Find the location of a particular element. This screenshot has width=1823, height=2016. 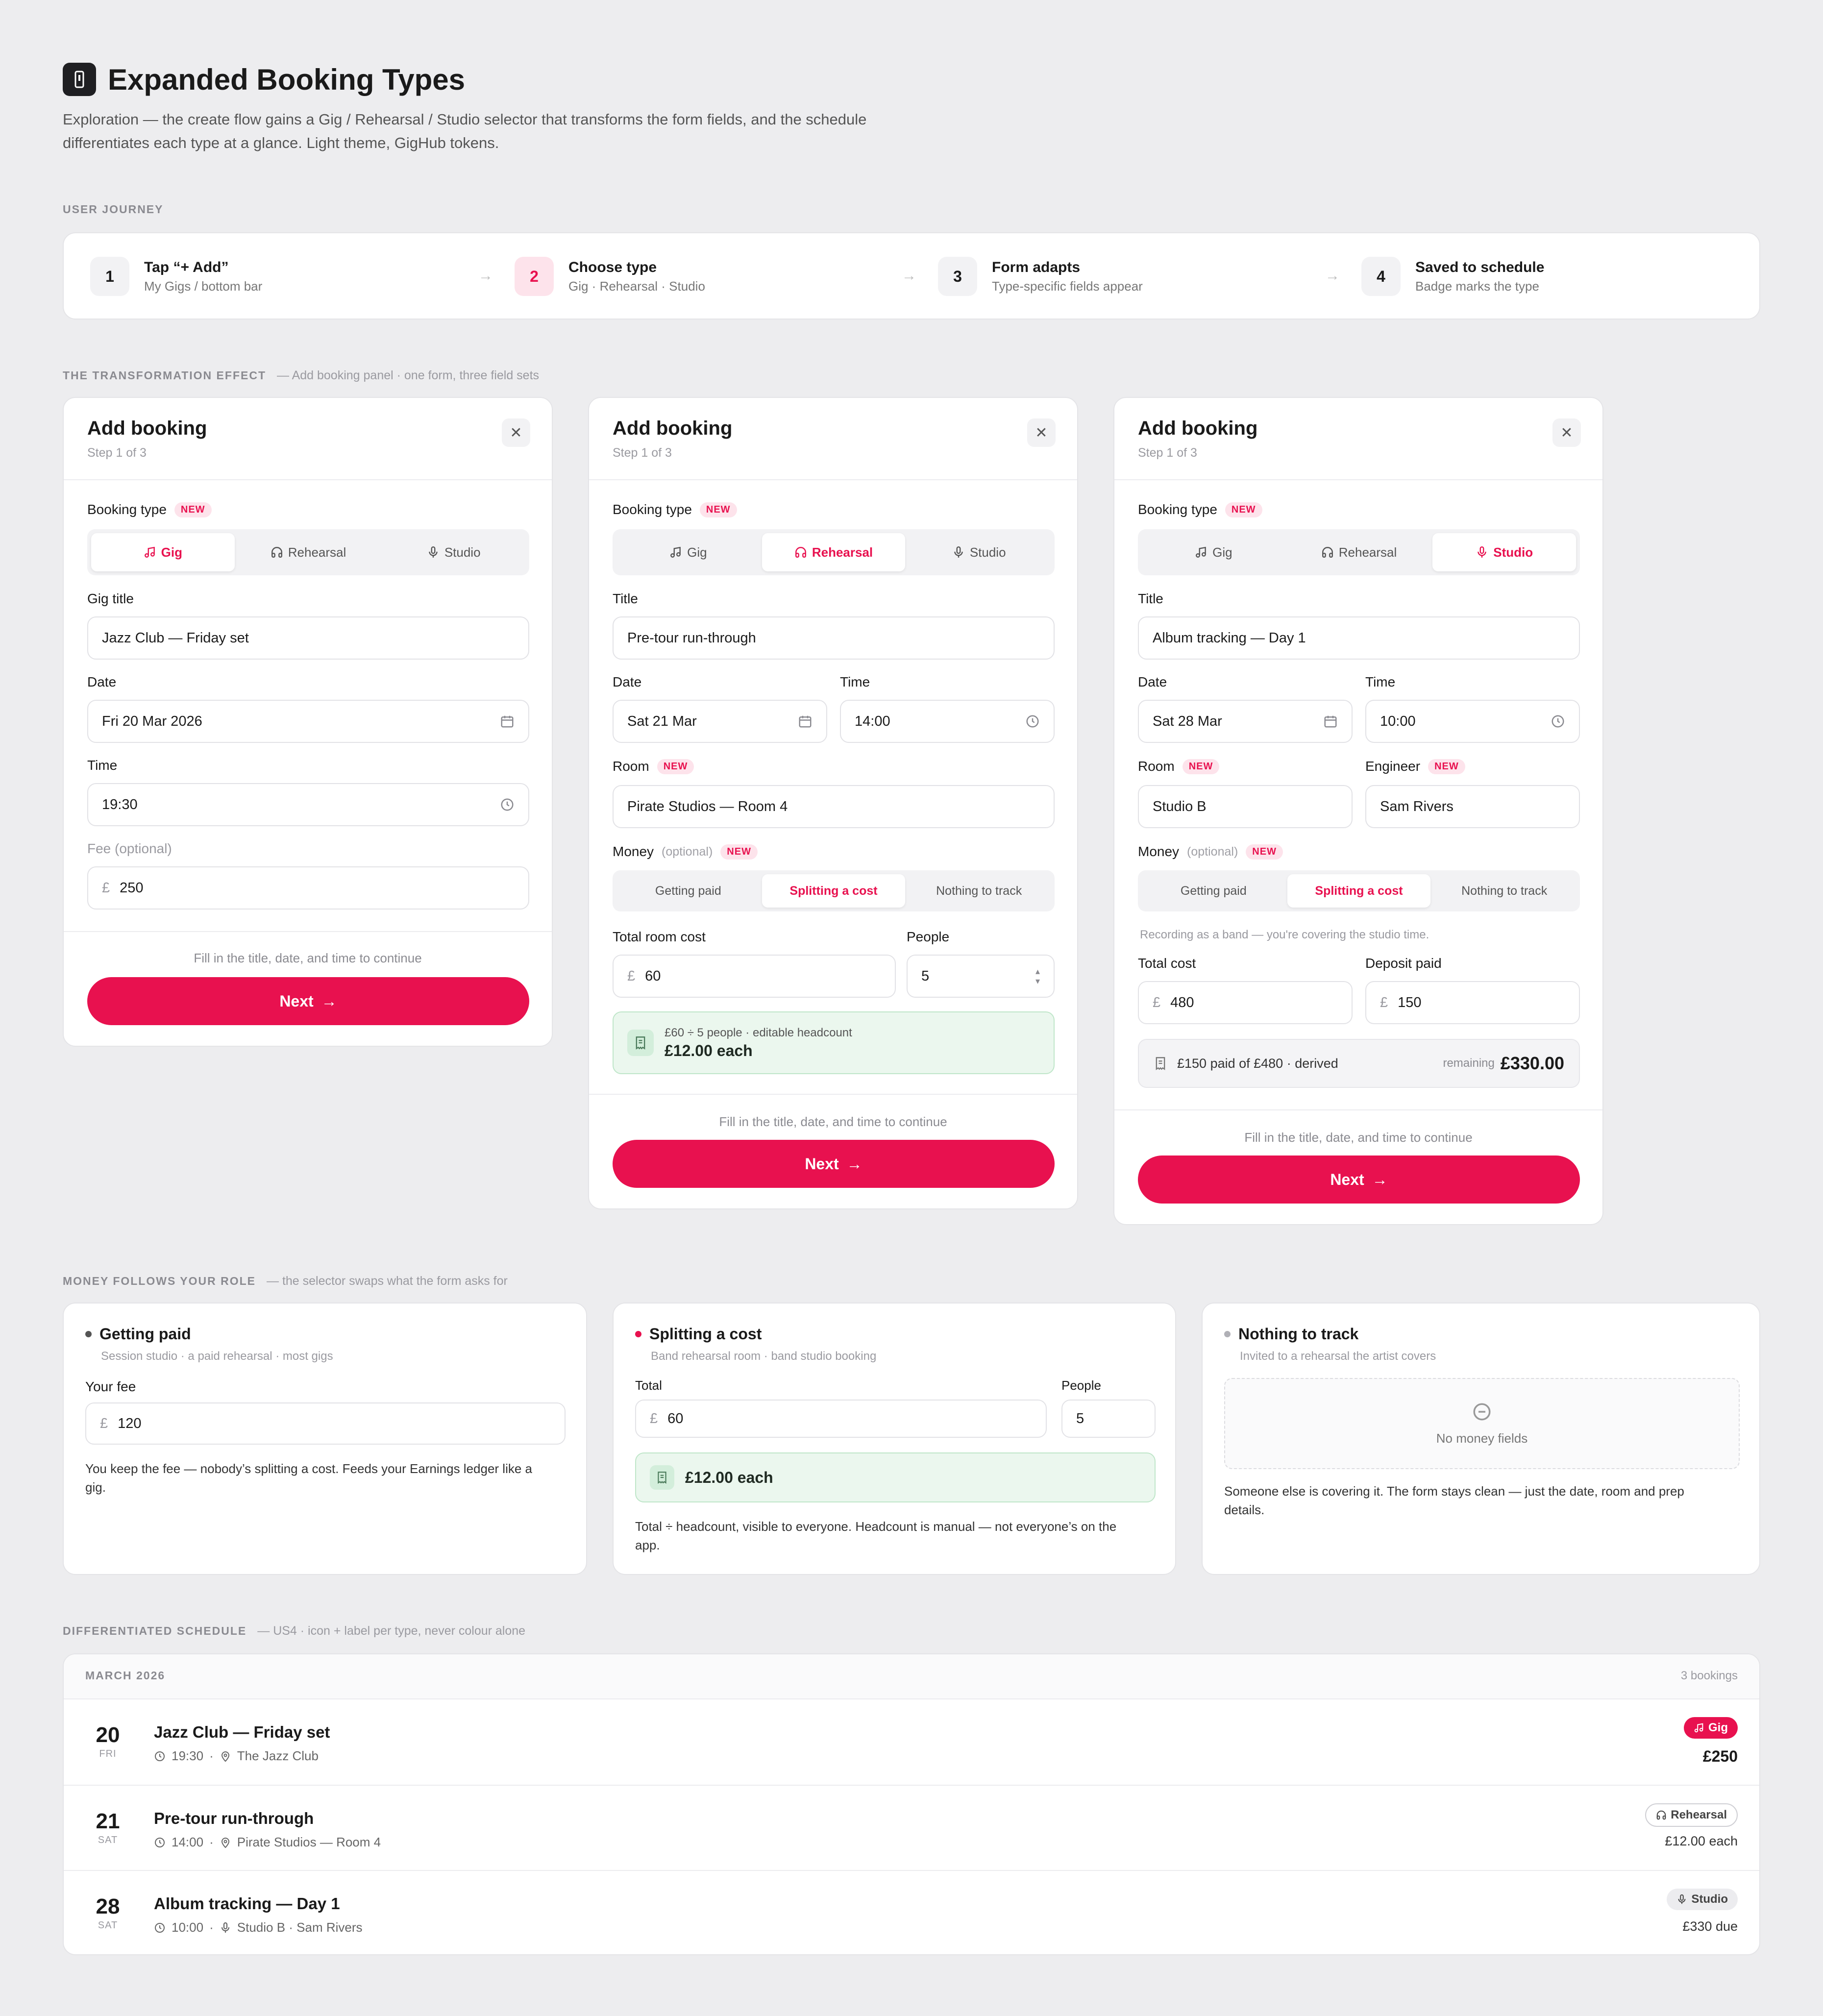

step-title: Saved to schedule is located at coordinates (1480, 267).